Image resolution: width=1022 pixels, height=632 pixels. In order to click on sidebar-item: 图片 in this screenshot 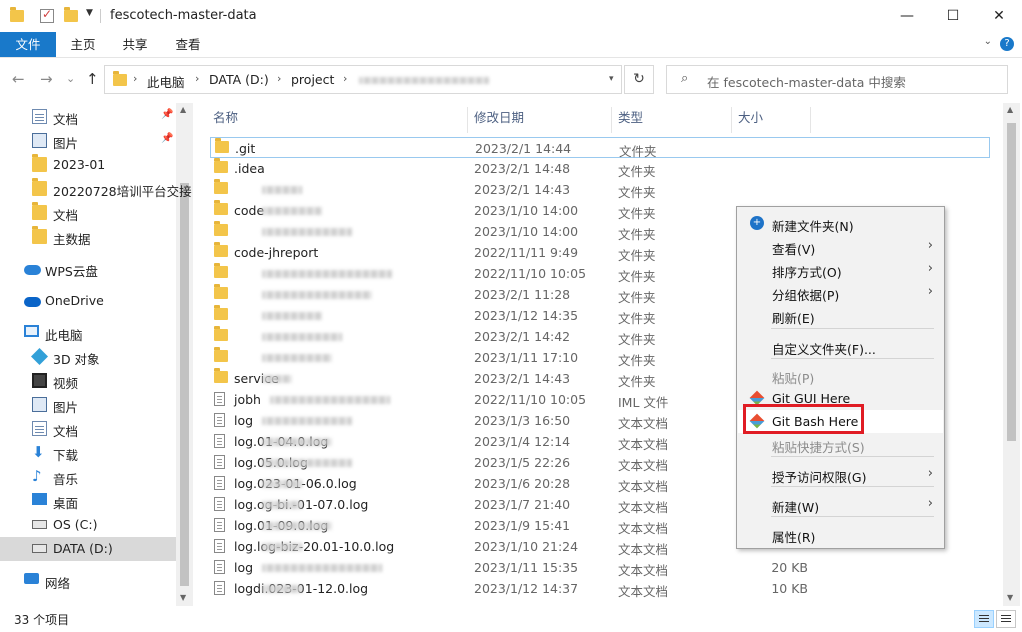, I will do `click(88, 405)`.